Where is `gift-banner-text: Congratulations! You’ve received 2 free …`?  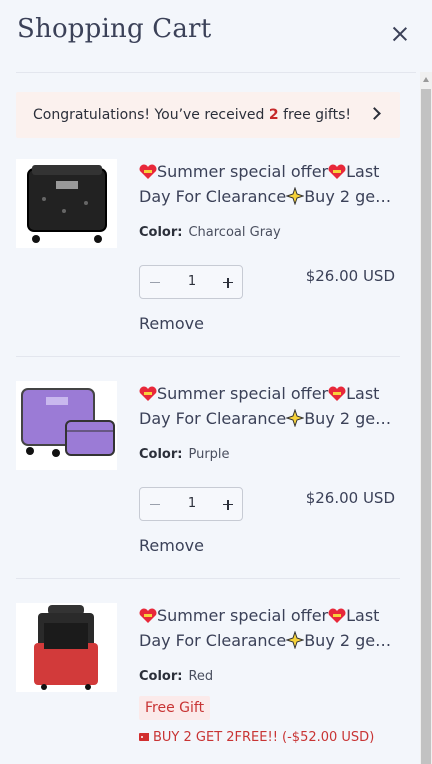 gift-banner-text: Congratulations! You’ve received 2 free … is located at coordinates (192, 115).